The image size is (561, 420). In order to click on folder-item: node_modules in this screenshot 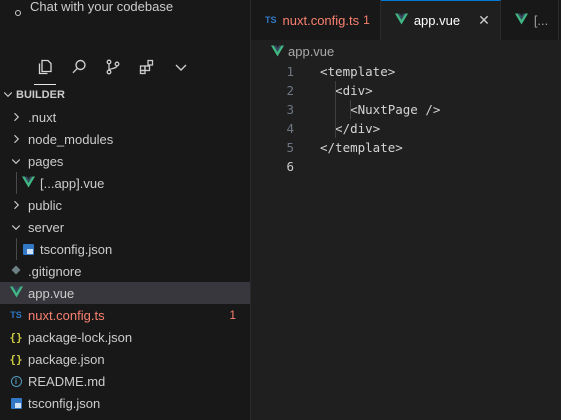, I will do `click(125, 139)`.